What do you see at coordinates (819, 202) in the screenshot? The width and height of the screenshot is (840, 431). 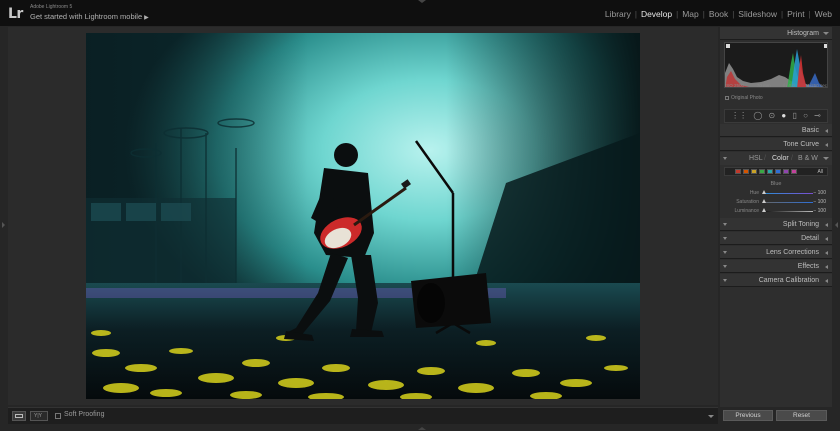 I see `saturation-value: − 100` at bounding box center [819, 202].